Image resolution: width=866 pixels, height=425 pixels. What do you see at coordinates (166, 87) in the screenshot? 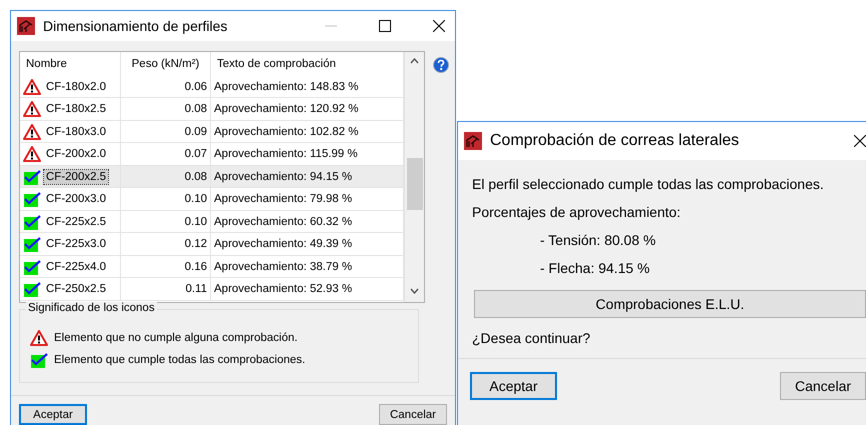
I see `weight-cell: 0.06` at bounding box center [166, 87].